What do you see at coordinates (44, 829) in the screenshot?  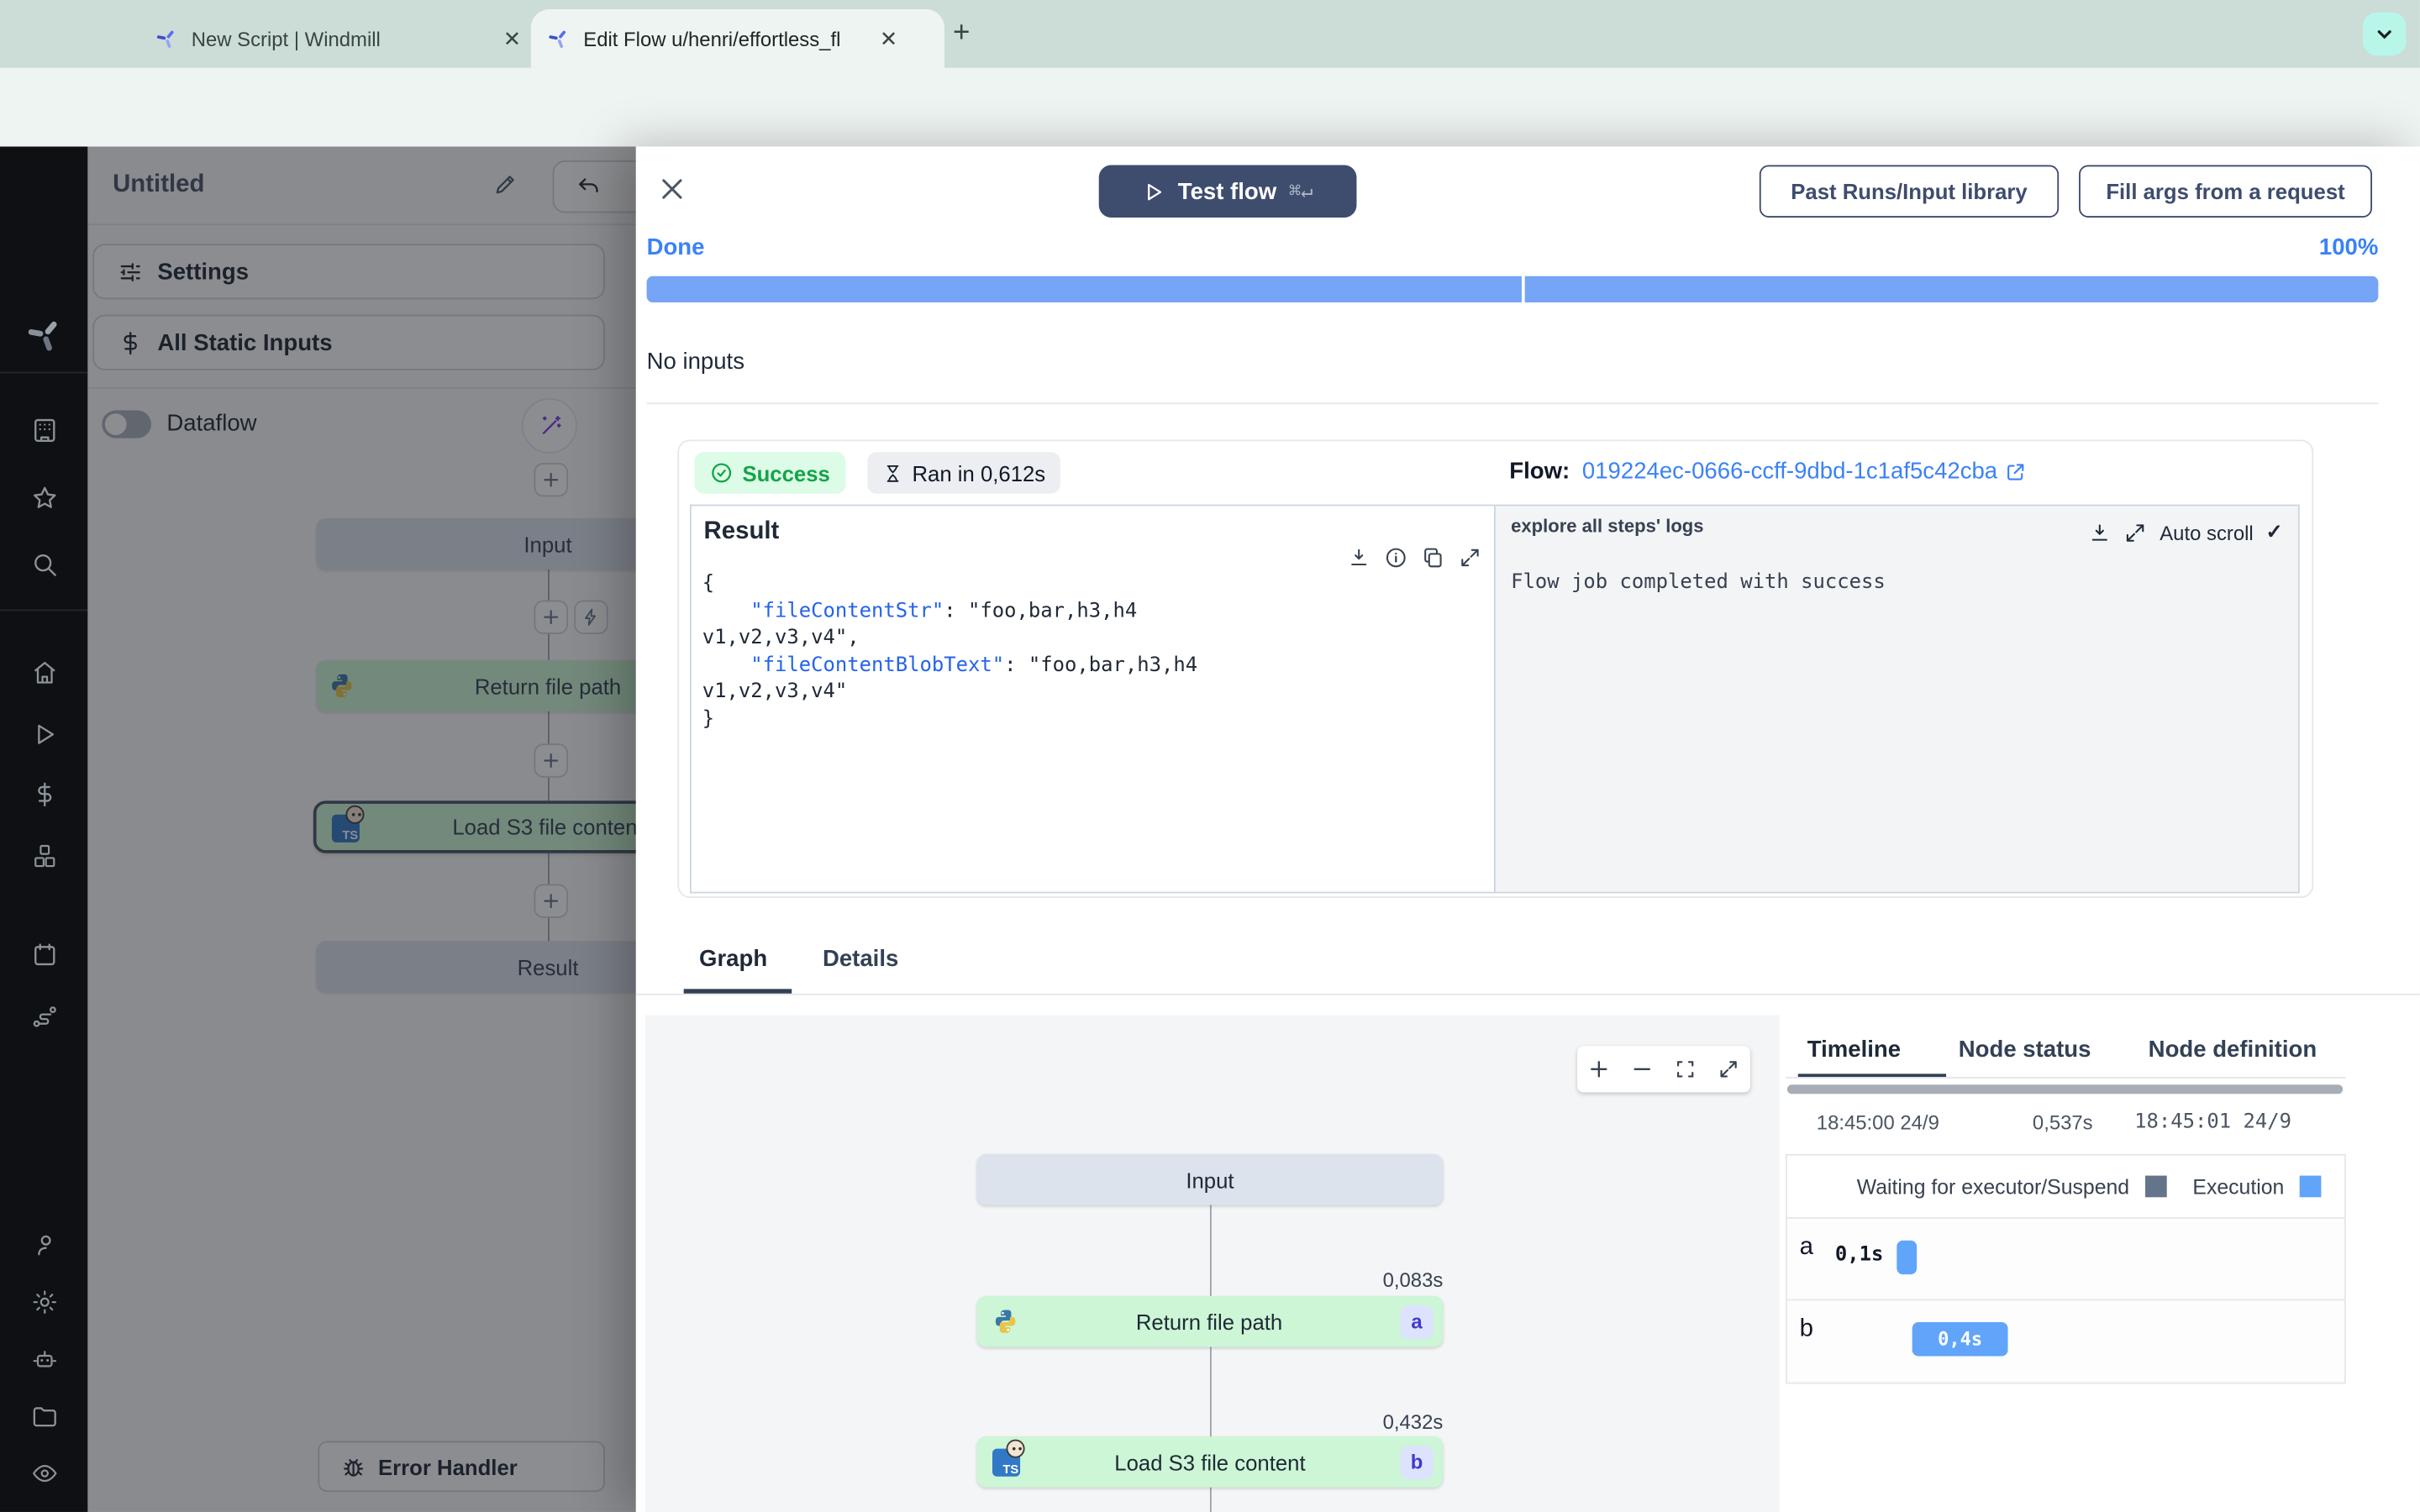 I see `app-sidebar` at bounding box center [44, 829].